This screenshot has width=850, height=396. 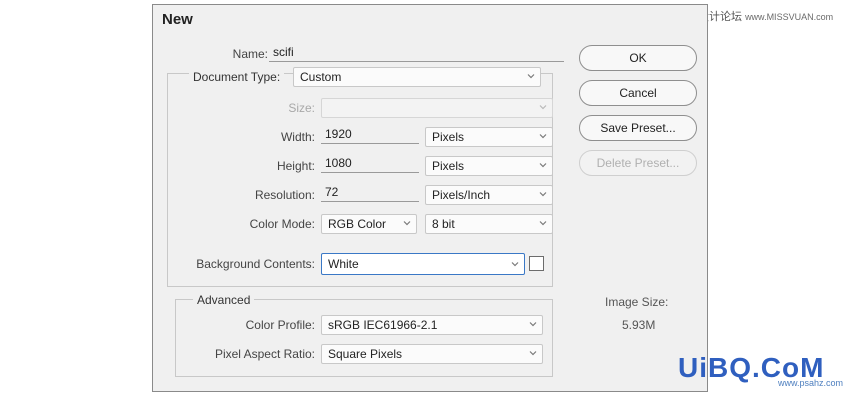 I want to click on document-type-value: Custom, so click(x=321, y=77).